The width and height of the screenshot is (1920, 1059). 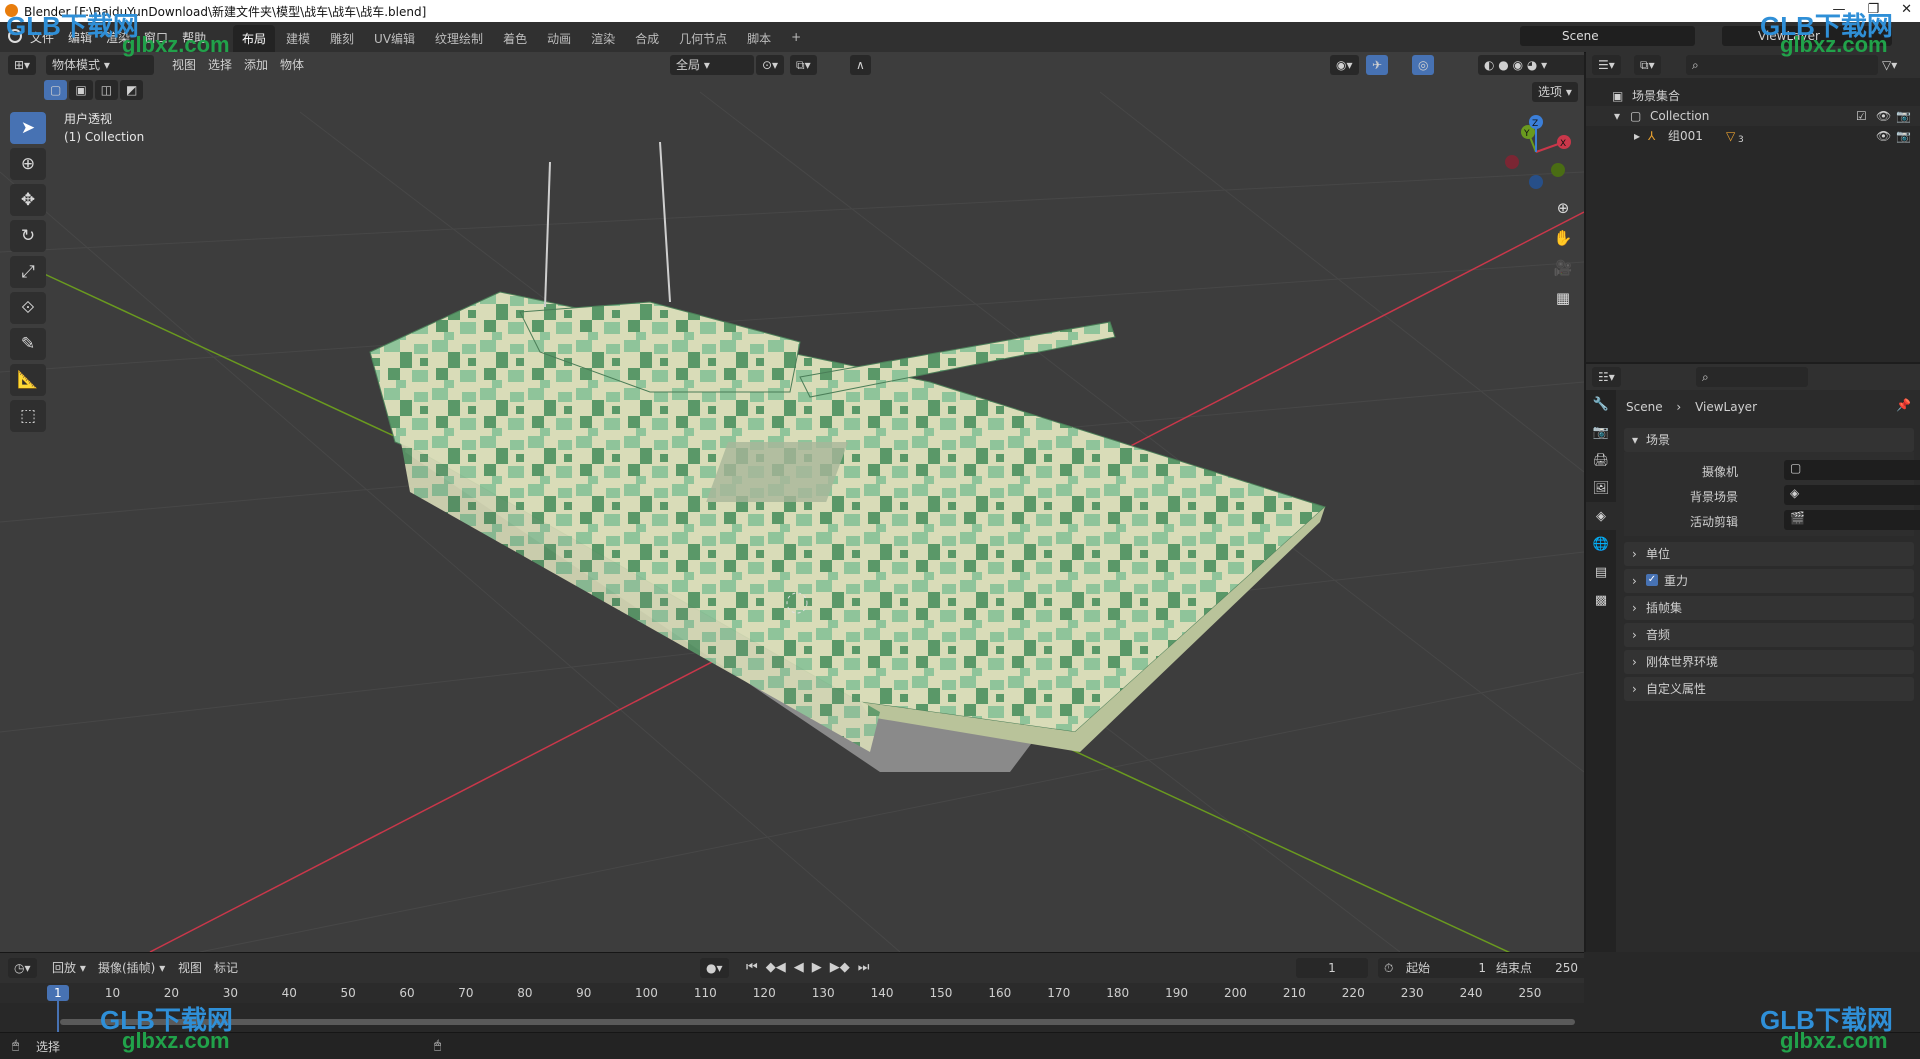 What do you see at coordinates (1601, 600) in the screenshot?
I see `texture-tab-icon: ▩` at bounding box center [1601, 600].